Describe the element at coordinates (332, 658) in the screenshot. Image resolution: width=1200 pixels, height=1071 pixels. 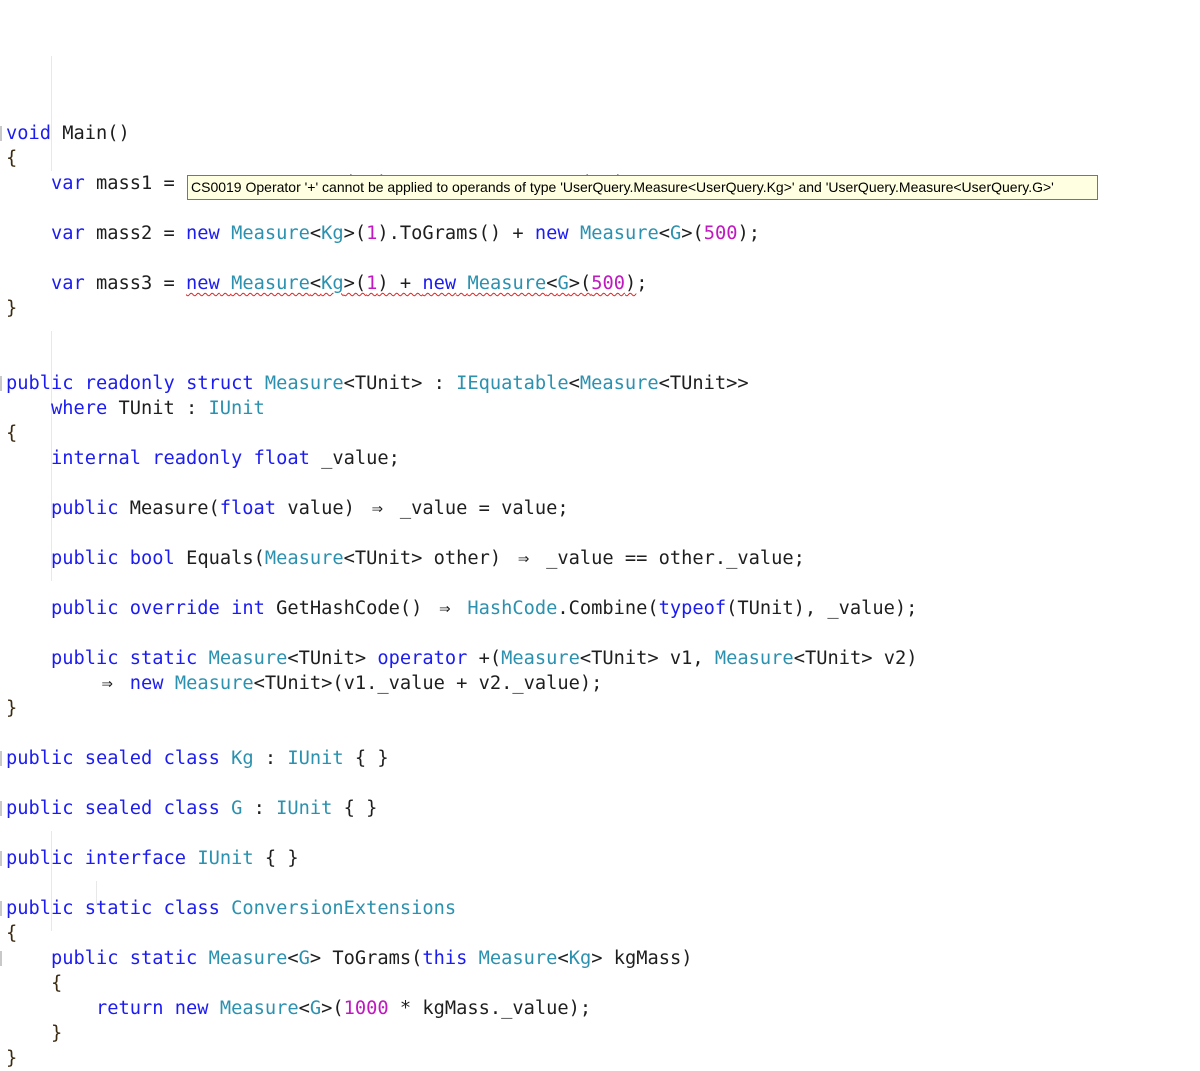
I see `code-token: <TUnit>` at that location.